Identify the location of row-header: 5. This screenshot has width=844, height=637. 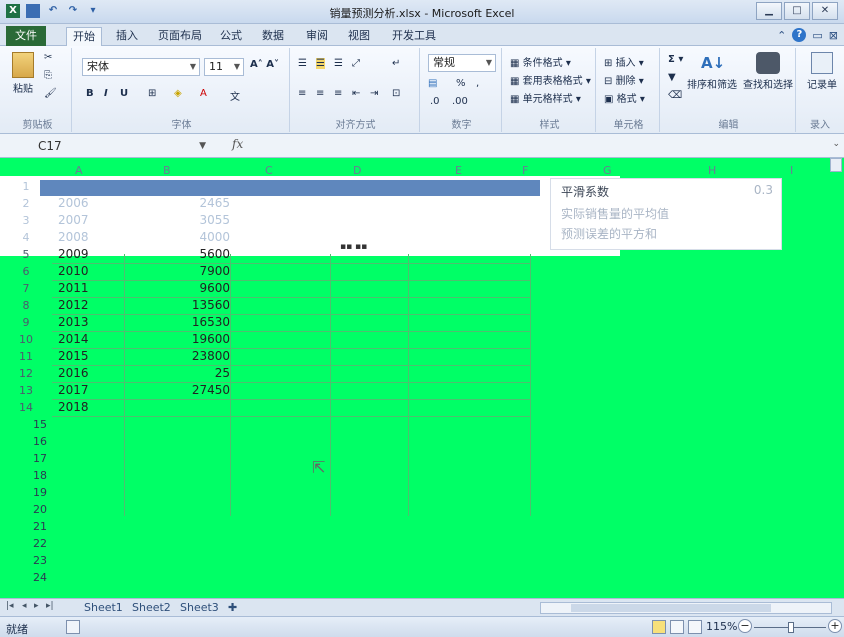
(26, 254).